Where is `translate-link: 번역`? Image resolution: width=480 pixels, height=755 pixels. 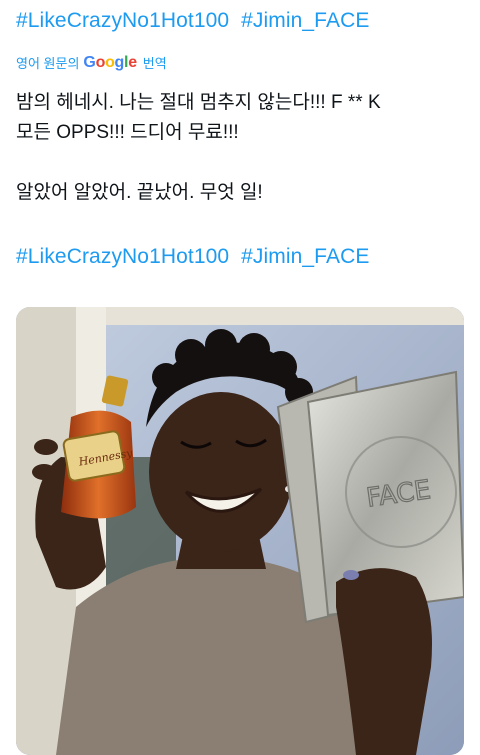
translate-link: 번역 is located at coordinates (155, 62).